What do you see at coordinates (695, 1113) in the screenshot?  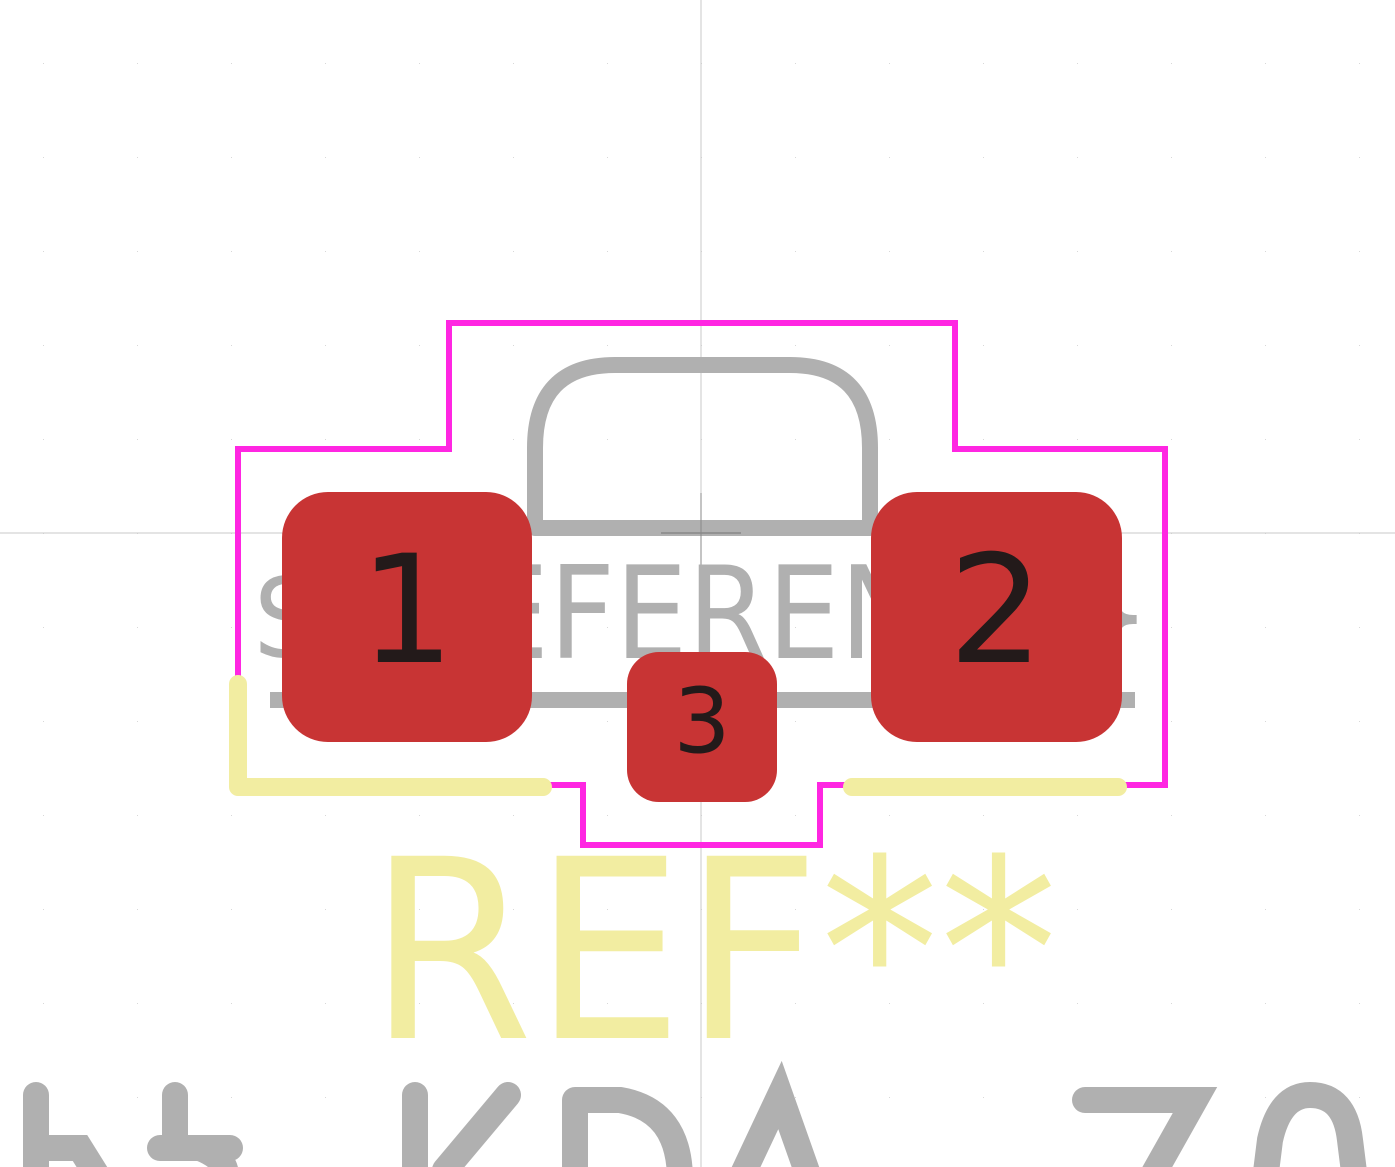 I see `value-text-strokes` at bounding box center [695, 1113].